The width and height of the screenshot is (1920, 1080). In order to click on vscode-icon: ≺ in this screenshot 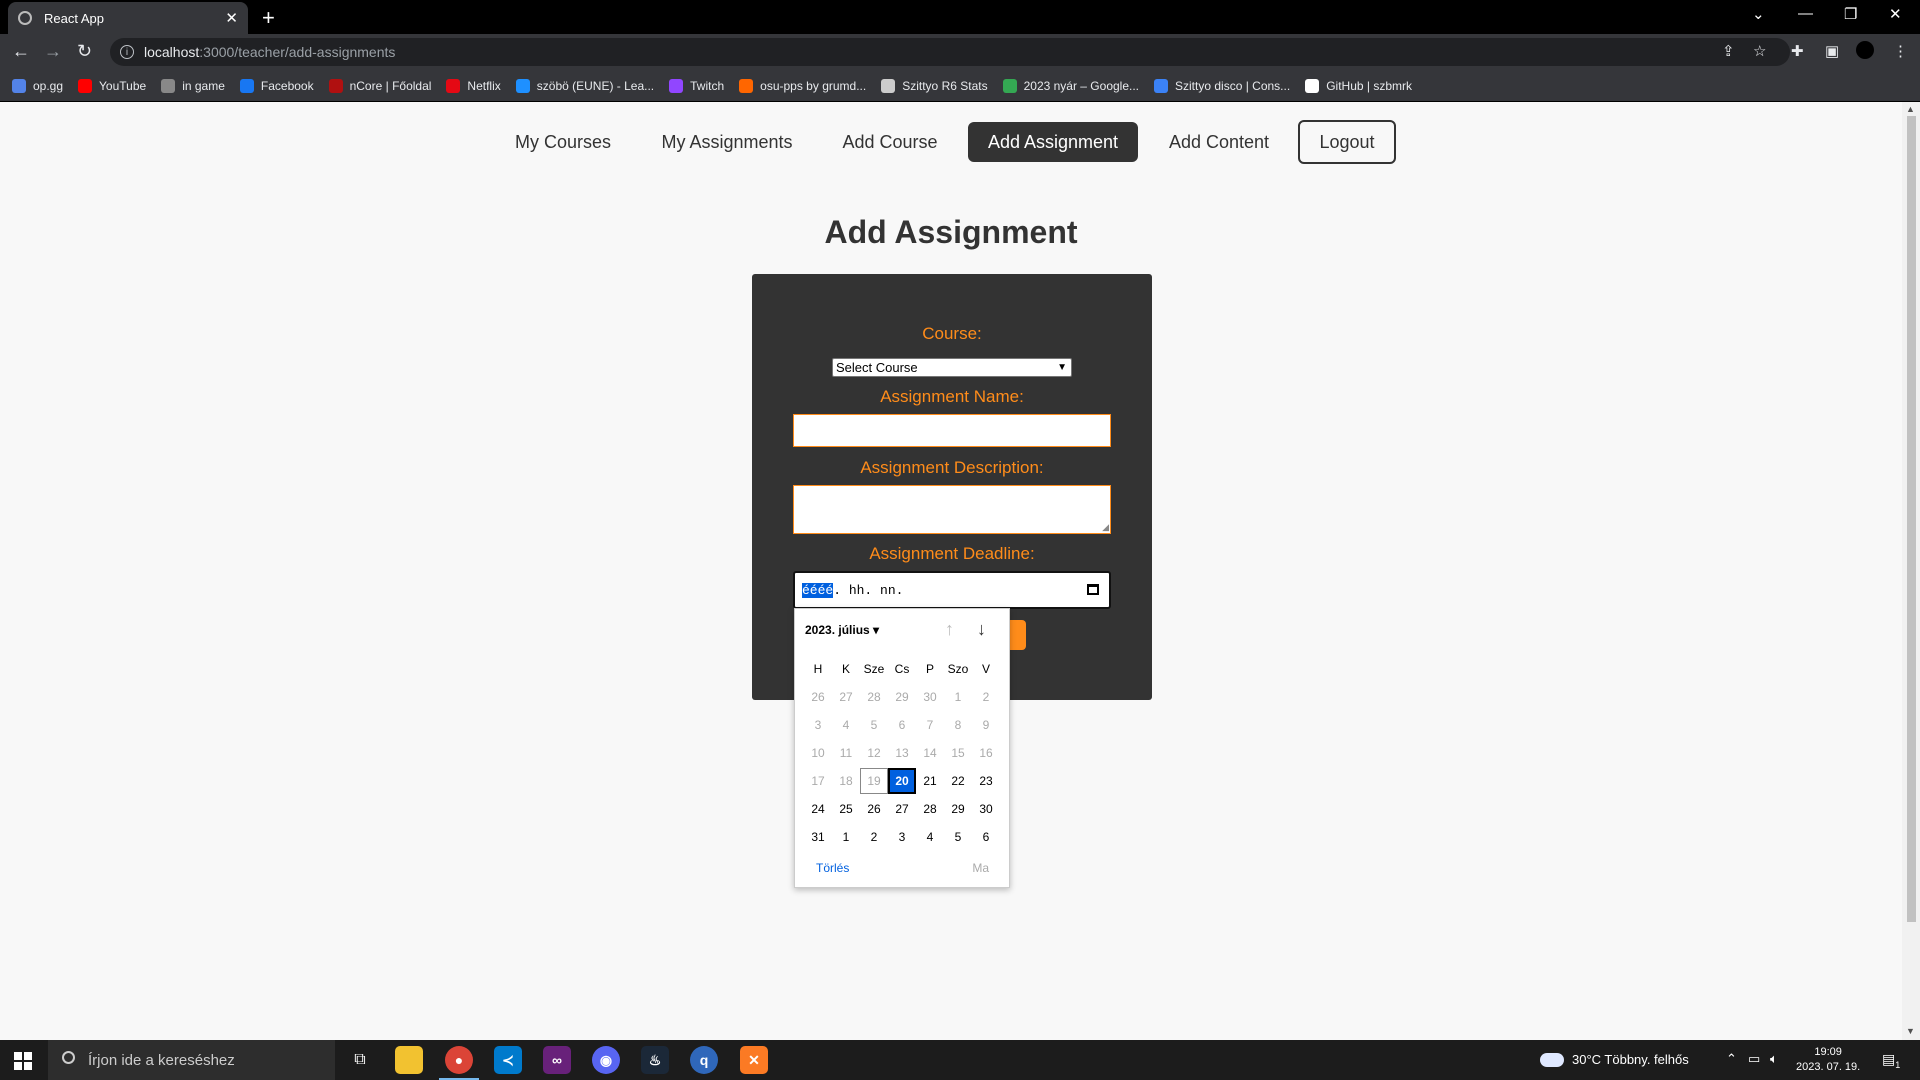, I will do `click(508, 1060)`.